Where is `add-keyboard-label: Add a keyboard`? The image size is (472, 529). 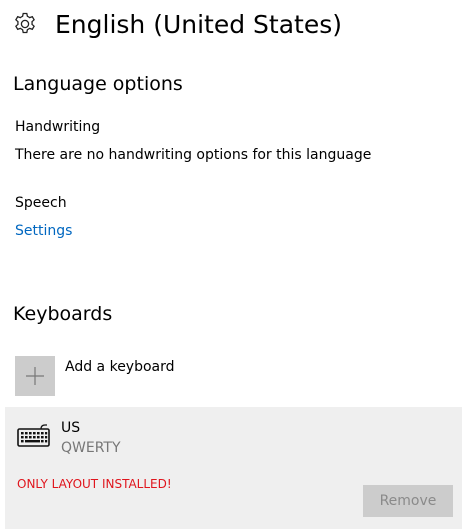 add-keyboard-label: Add a keyboard is located at coordinates (120, 367).